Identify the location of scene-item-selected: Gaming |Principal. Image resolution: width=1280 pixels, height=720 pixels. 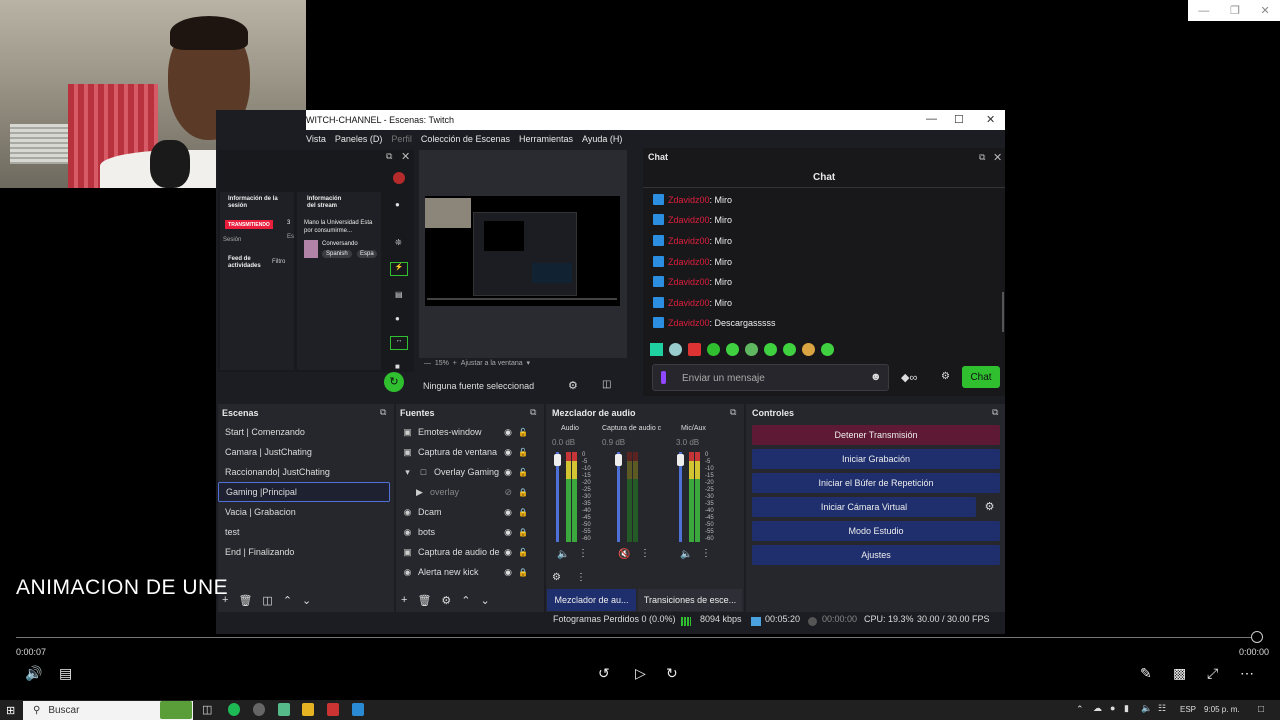
(304, 492).